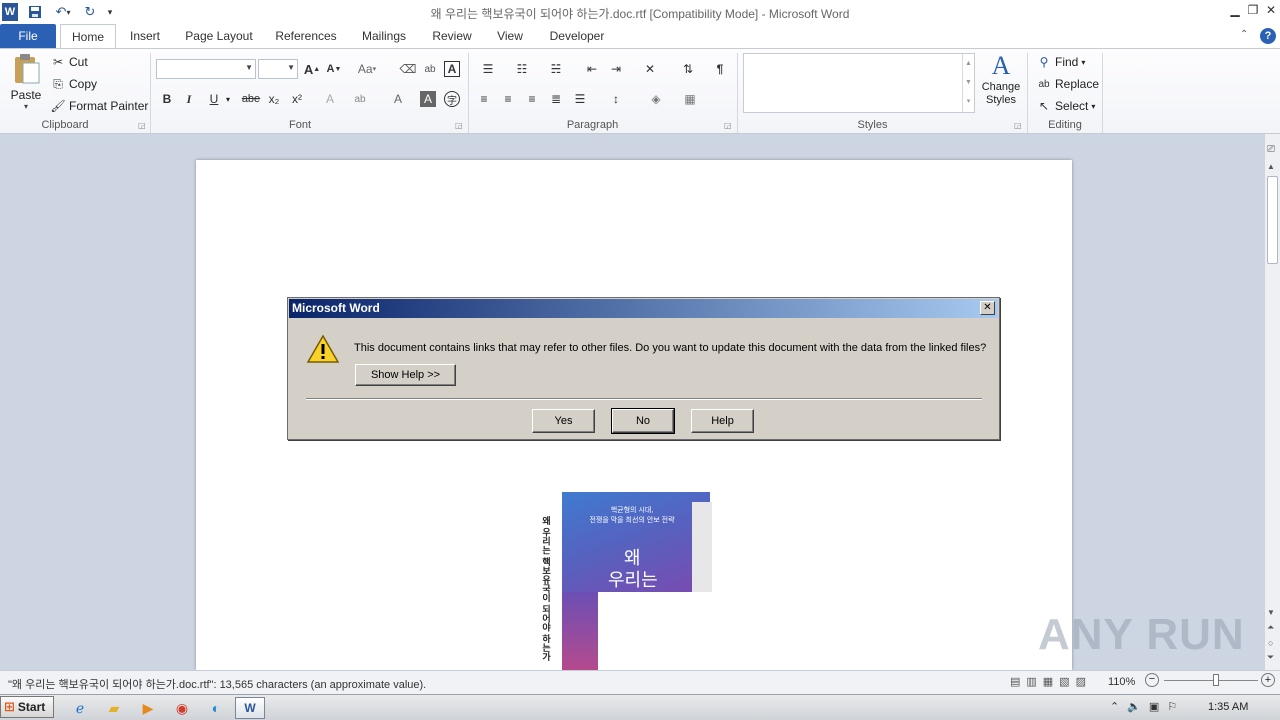 Image resolution: width=1280 pixels, height=720 pixels. Describe the element at coordinates (1272, 402) in the screenshot. I see `vertical-scrollbar: ⎚ ▲ ▼ ⏶ ○ ⏷` at that location.